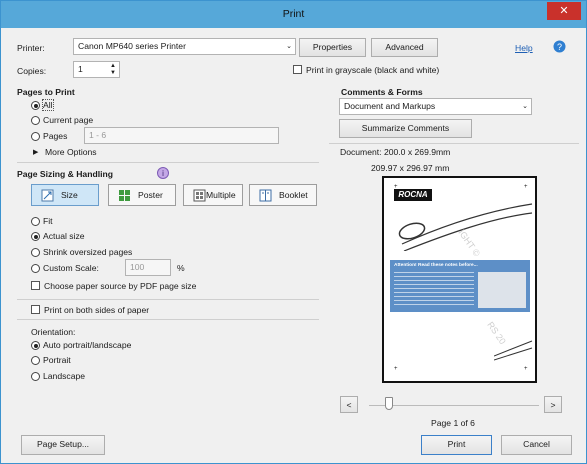 This screenshot has height=464, width=587. What do you see at coordinates (221, 195) in the screenshot?
I see `multiple-tool-label: Multiple` at bounding box center [221, 195].